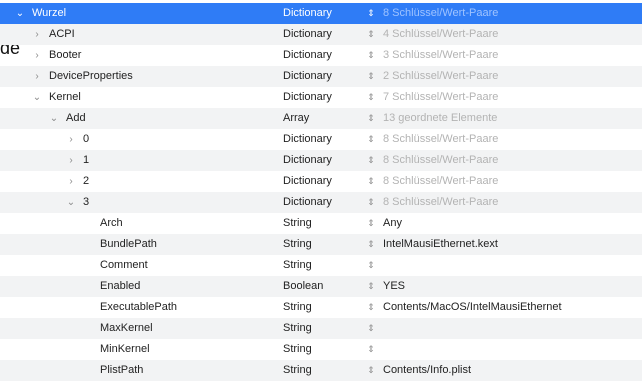 The image size is (642, 381). Describe the element at coordinates (120, 286) in the screenshot. I see `key-label: Enabled` at that location.